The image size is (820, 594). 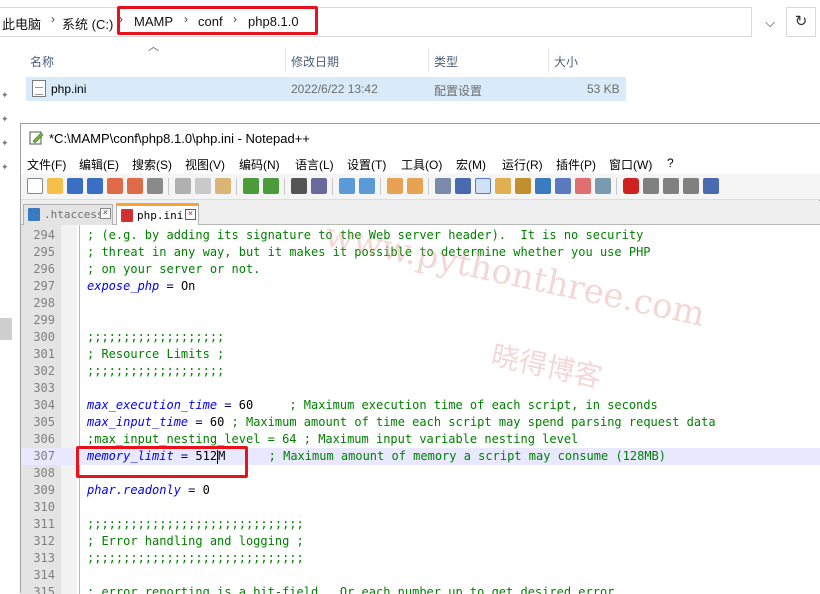 What do you see at coordinates (711, 186) in the screenshot?
I see `save-macro-icon` at bounding box center [711, 186].